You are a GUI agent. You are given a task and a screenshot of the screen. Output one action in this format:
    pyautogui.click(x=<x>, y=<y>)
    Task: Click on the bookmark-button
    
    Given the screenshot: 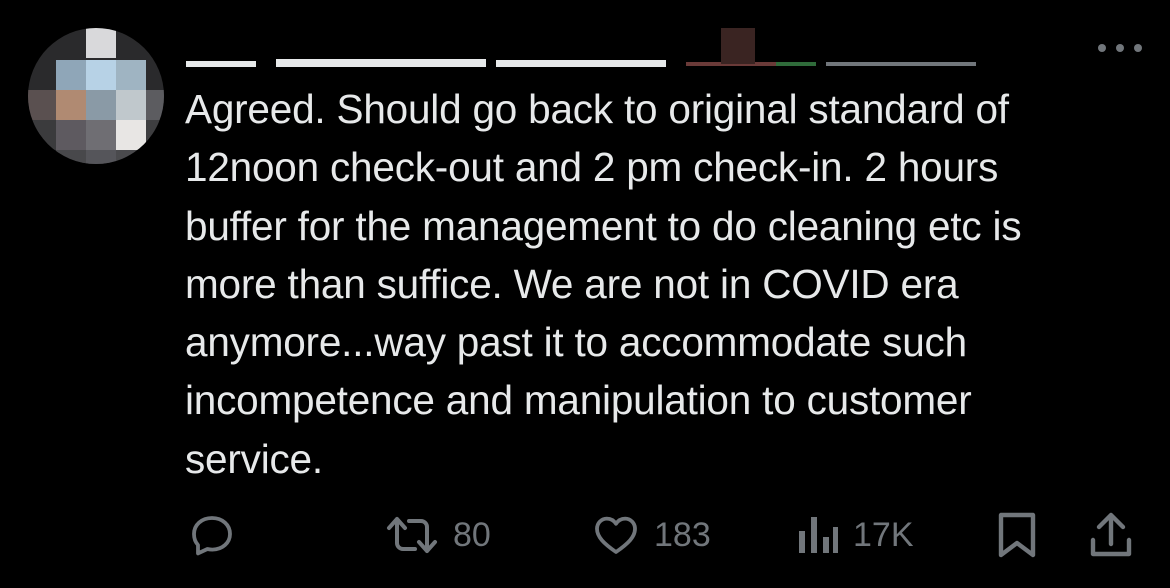 What is the action you would take?
    pyautogui.click(x=1017, y=535)
    